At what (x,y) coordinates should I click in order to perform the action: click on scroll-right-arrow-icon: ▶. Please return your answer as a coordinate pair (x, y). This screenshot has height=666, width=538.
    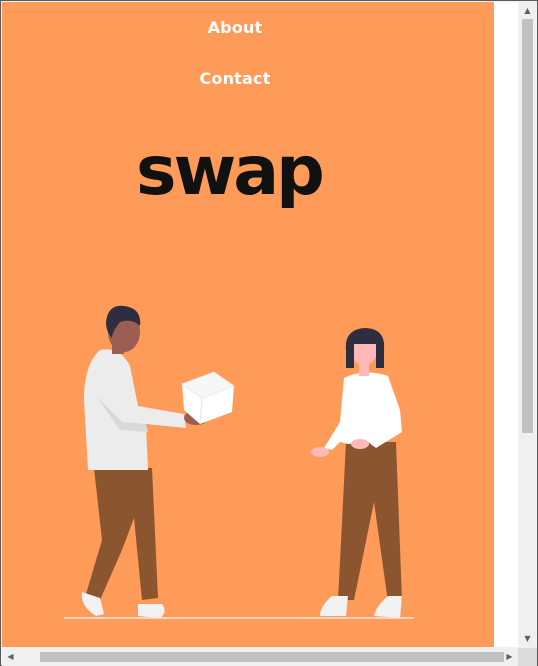
    Looking at the image, I should click on (509, 657).